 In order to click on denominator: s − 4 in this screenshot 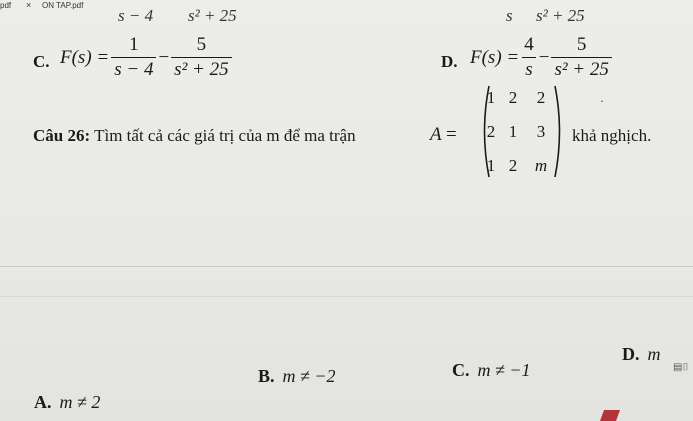, I will do `click(134, 69)`.